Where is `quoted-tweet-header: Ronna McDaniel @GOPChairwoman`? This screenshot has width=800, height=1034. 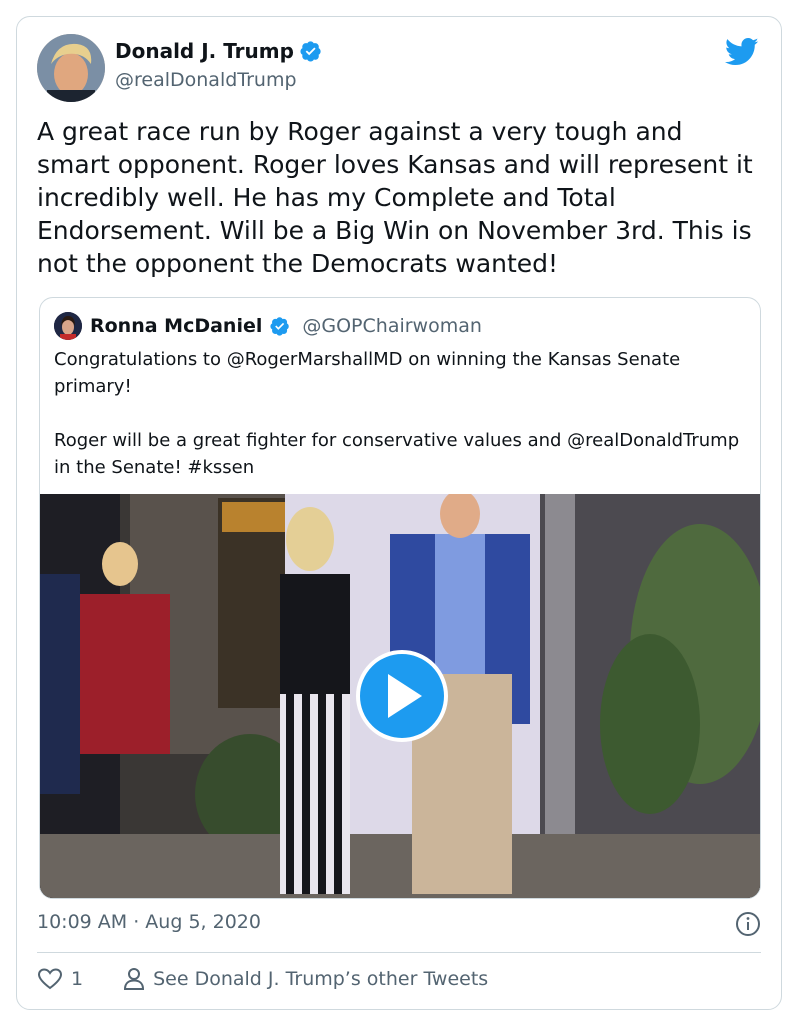 quoted-tweet-header: Ronna McDaniel @GOPChairwoman is located at coordinates (268, 326).